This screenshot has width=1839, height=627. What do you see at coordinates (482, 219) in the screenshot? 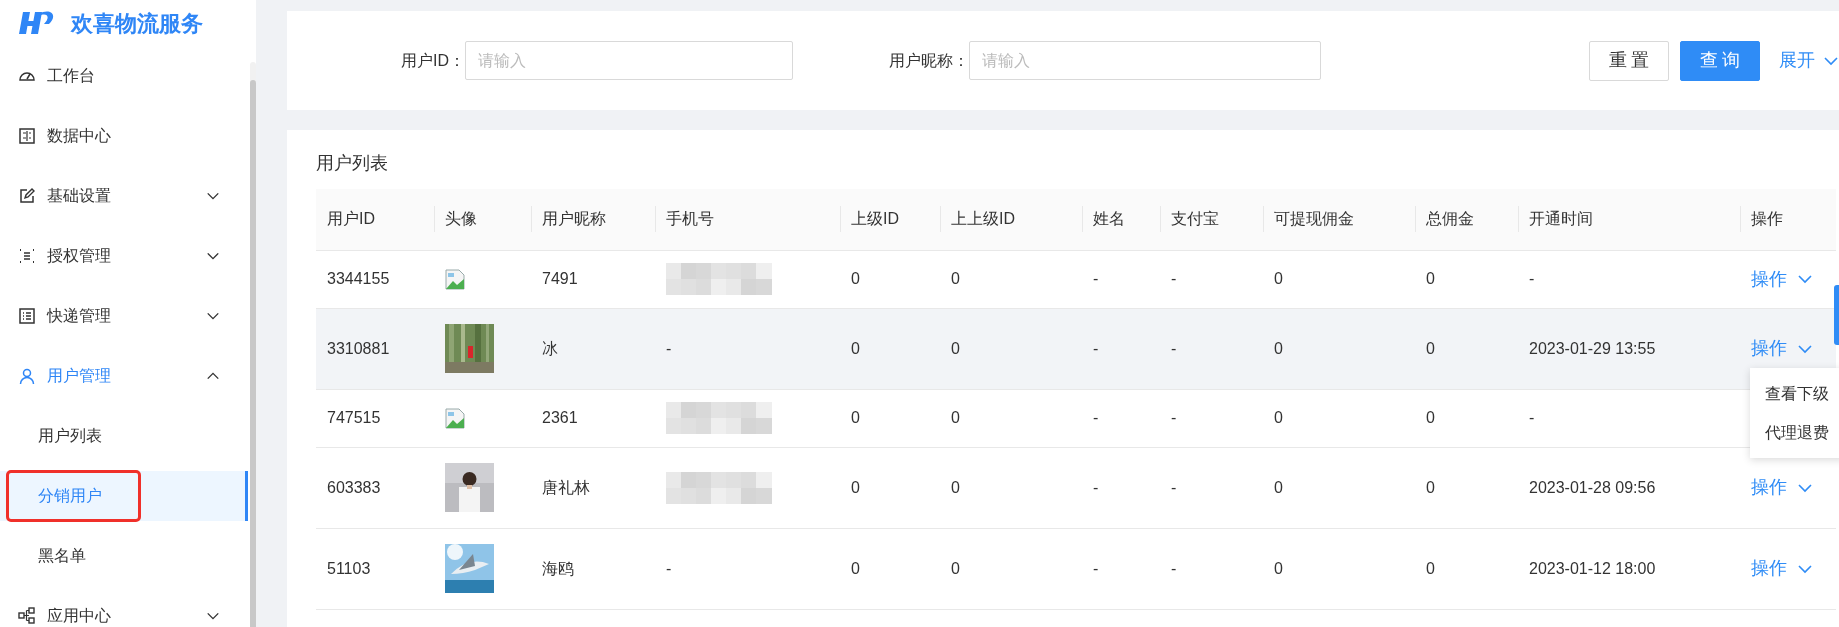
I see `column-header: 头像` at bounding box center [482, 219].